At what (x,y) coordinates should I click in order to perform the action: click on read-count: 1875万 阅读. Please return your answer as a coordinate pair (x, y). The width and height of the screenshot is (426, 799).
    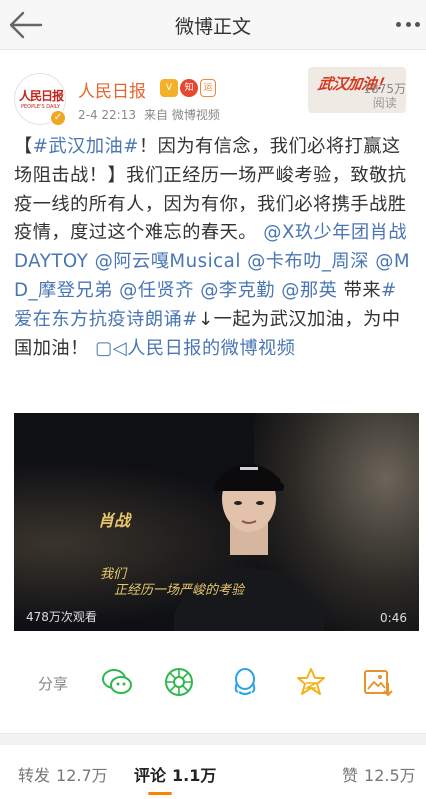
    Looking at the image, I should click on (384, 96).